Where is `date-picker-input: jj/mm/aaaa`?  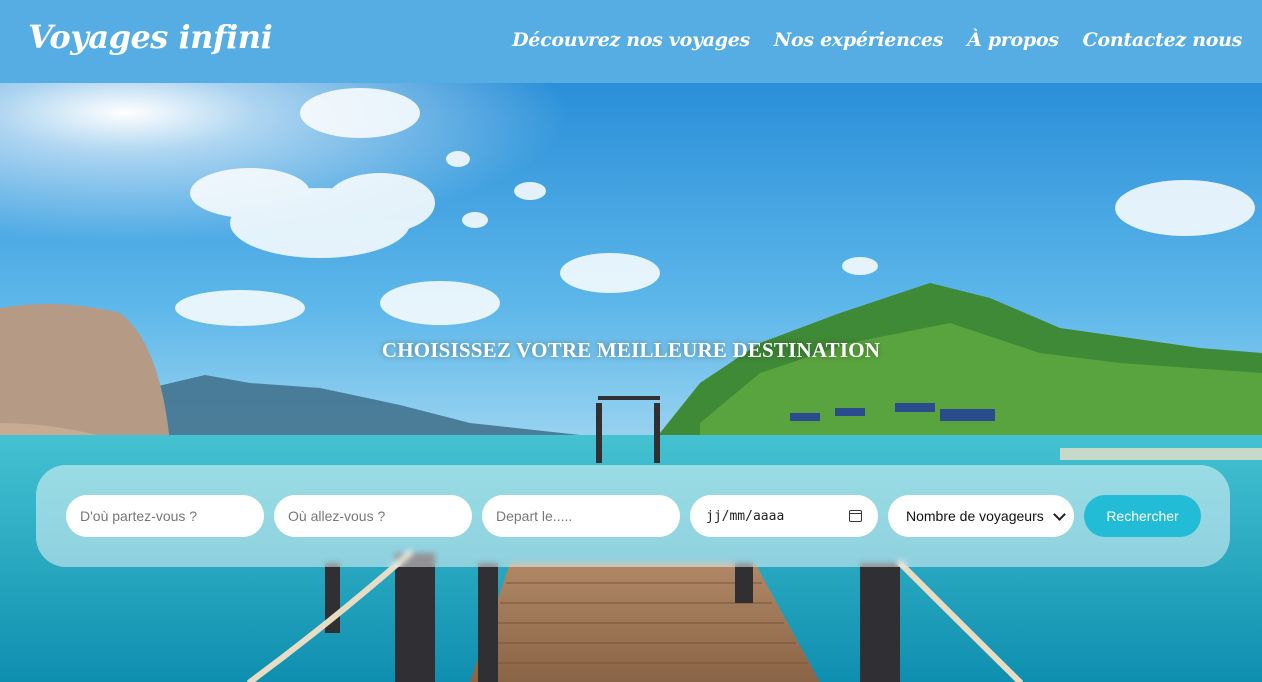 date-picker-input: jj/mm/aaaa is located at coordinates (784, 516).